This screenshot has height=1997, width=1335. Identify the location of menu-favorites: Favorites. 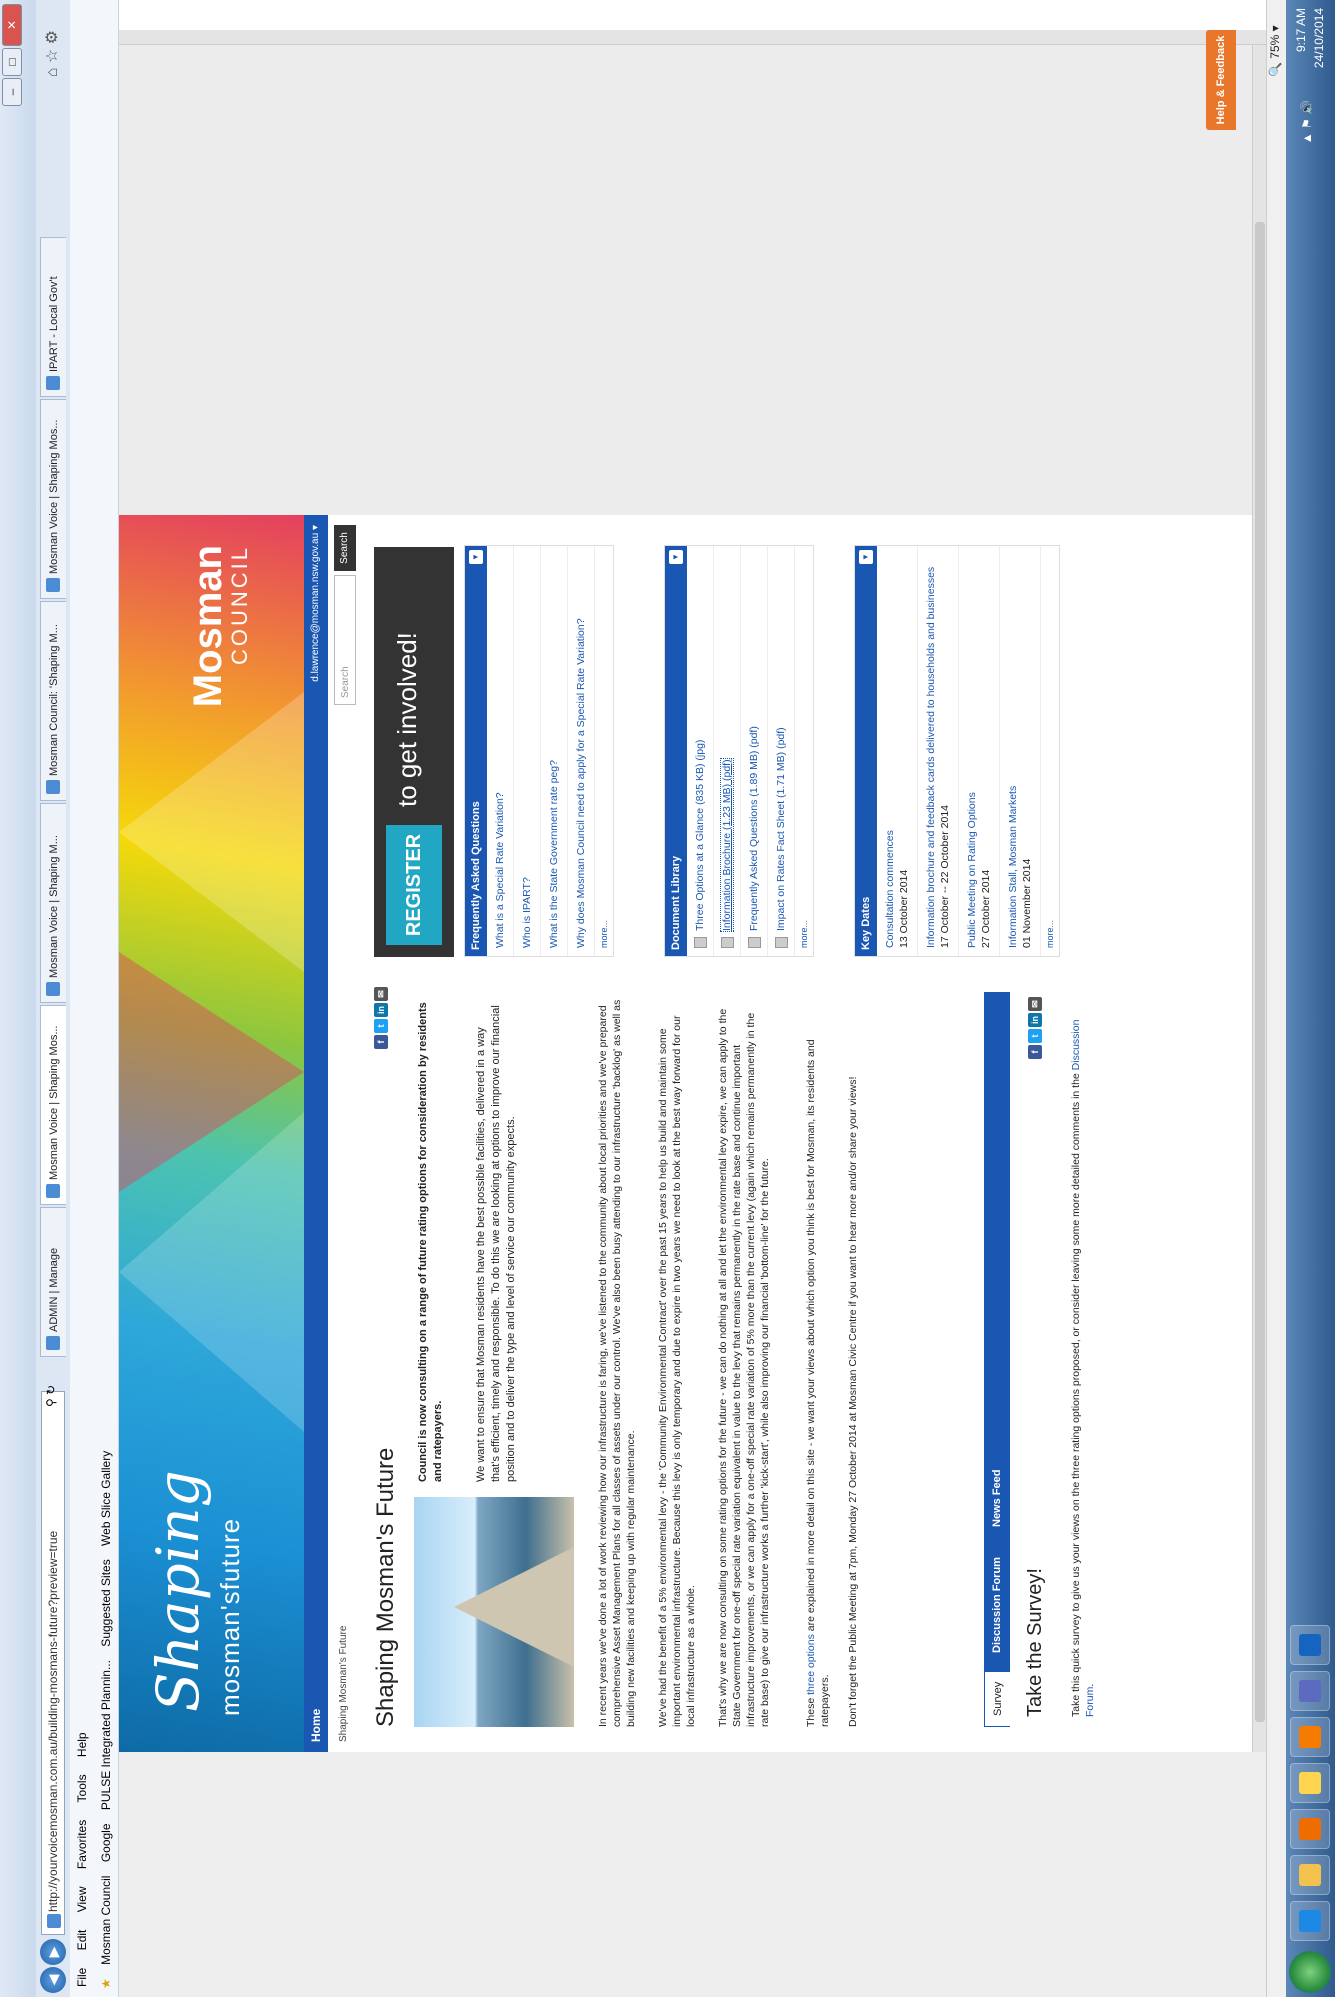
(82, 1844).